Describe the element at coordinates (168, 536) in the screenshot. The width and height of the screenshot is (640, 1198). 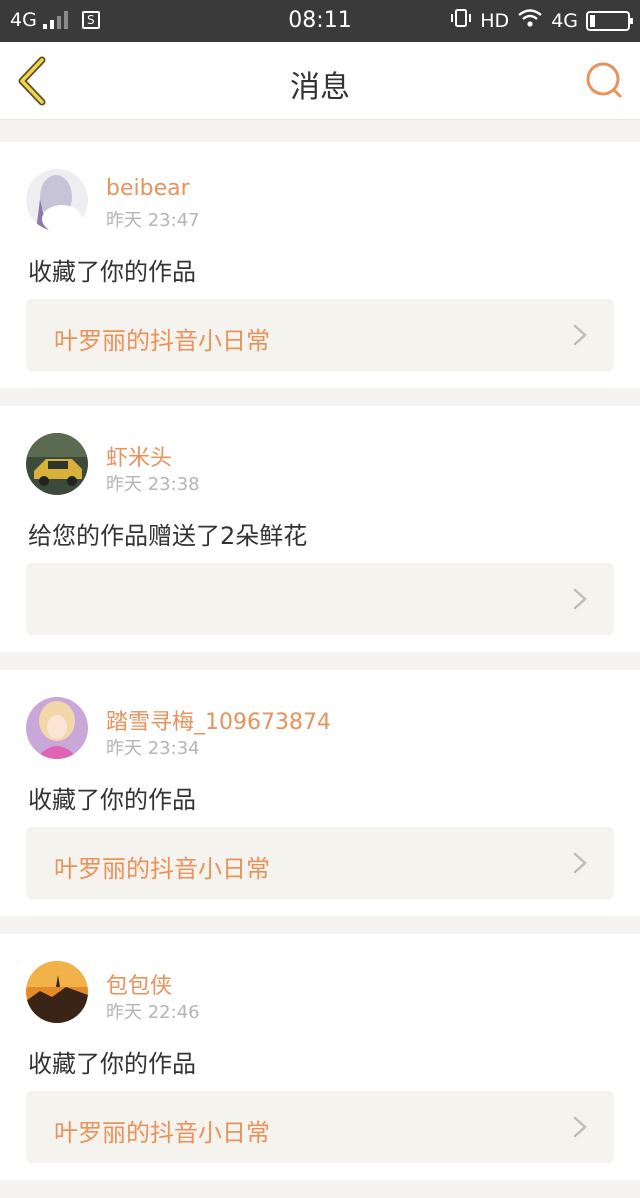
I see `notification-message: 给您的作品赠送了2朵鲜花` at that location.